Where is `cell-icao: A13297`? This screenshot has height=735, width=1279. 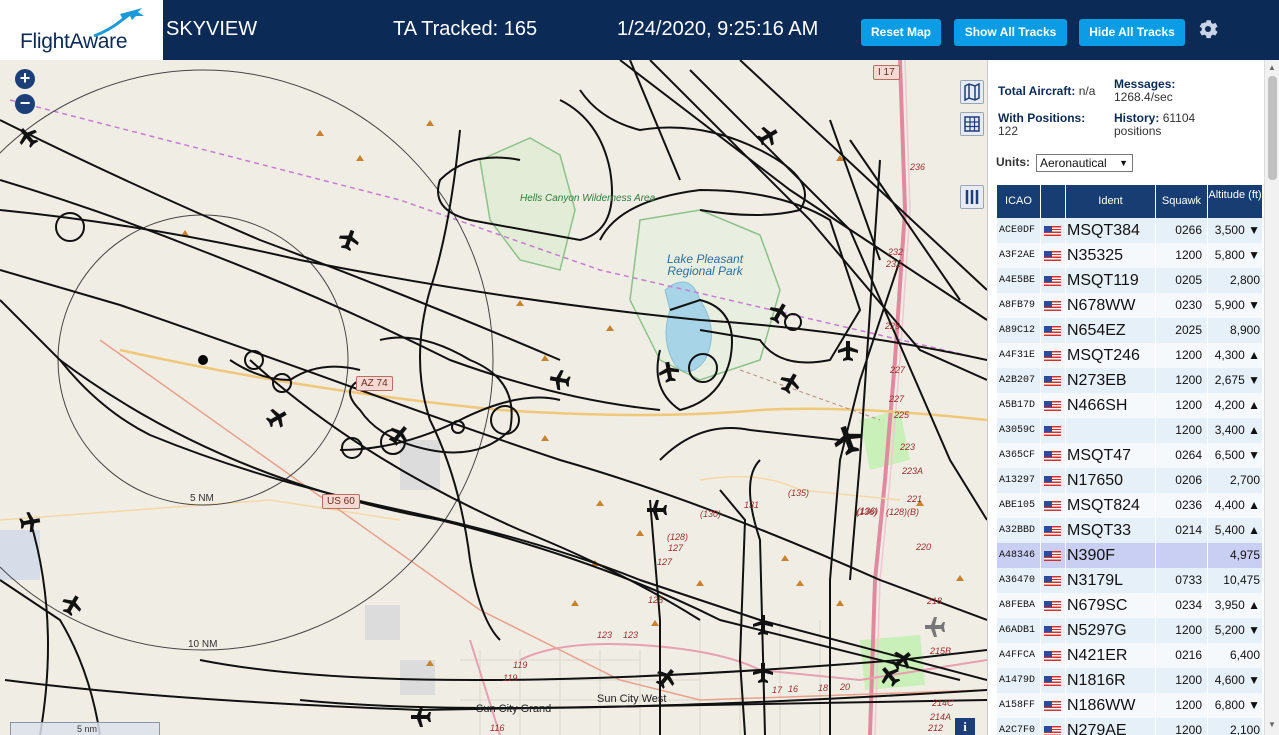 cell-icao: A13297 is located at coordinates (1019, 480).